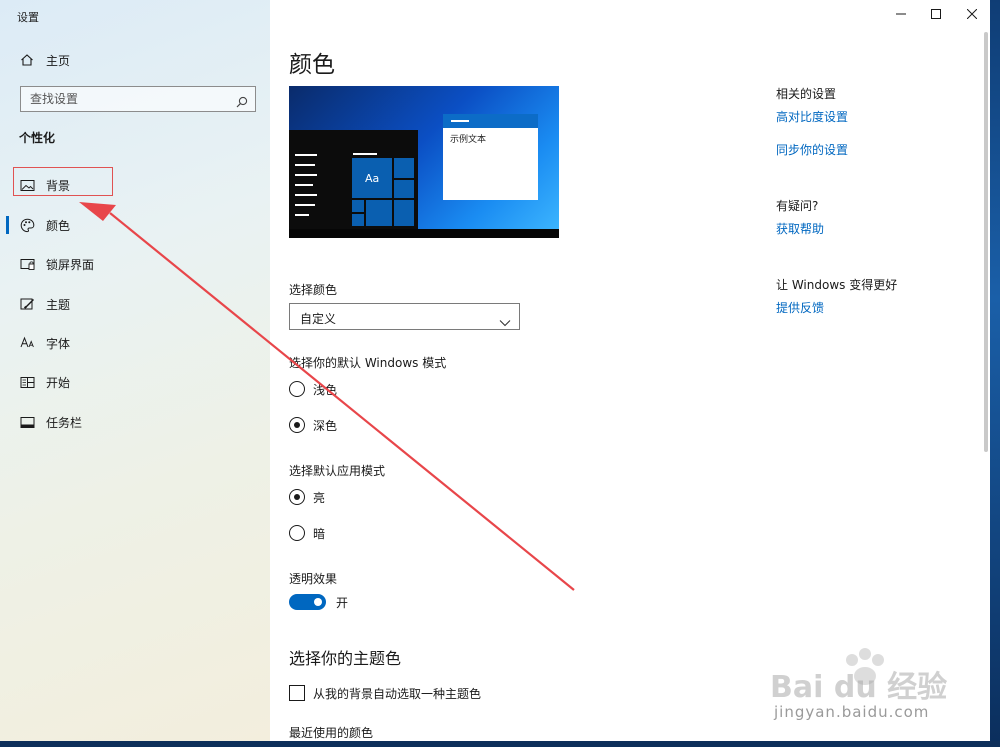 This screenshot has height=747, width=1000. Describe the element at coordinates (70, 264) in the screenshot. I see `sidebar-item-label: 锁屏界面` at that location.